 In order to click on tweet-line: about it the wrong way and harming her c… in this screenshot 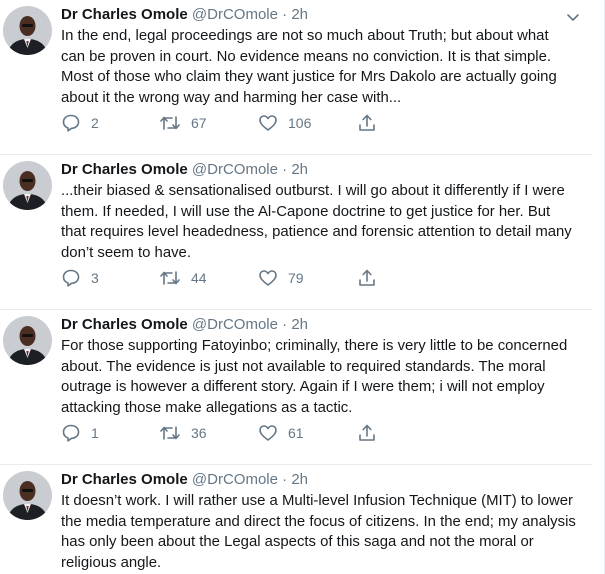, I will do `click(231, 97)`.